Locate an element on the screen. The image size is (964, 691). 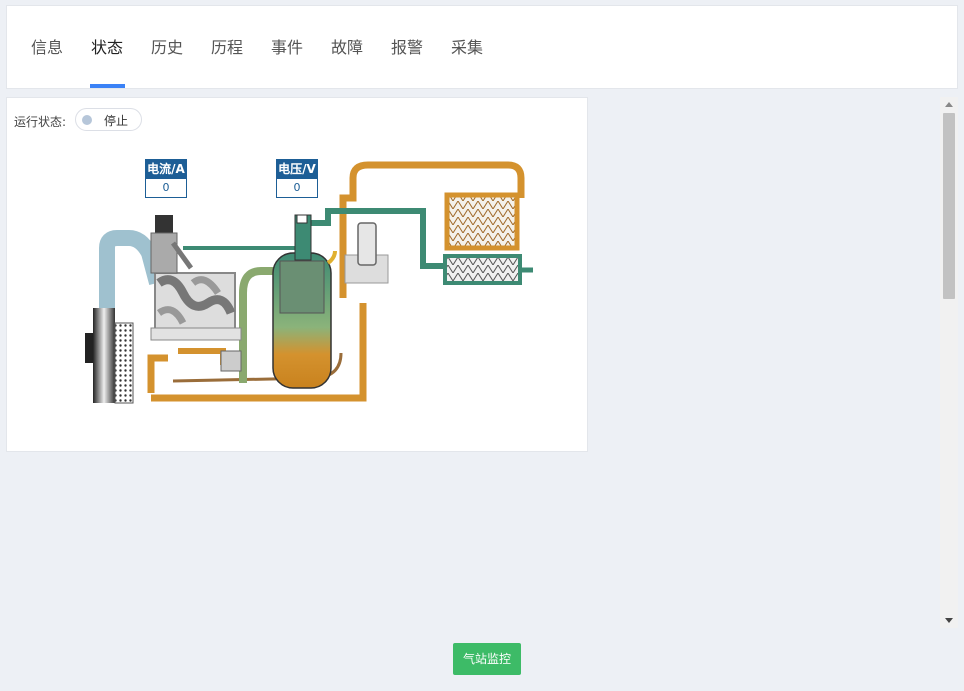
scroll-thumb is located at coordinates (949, 206).